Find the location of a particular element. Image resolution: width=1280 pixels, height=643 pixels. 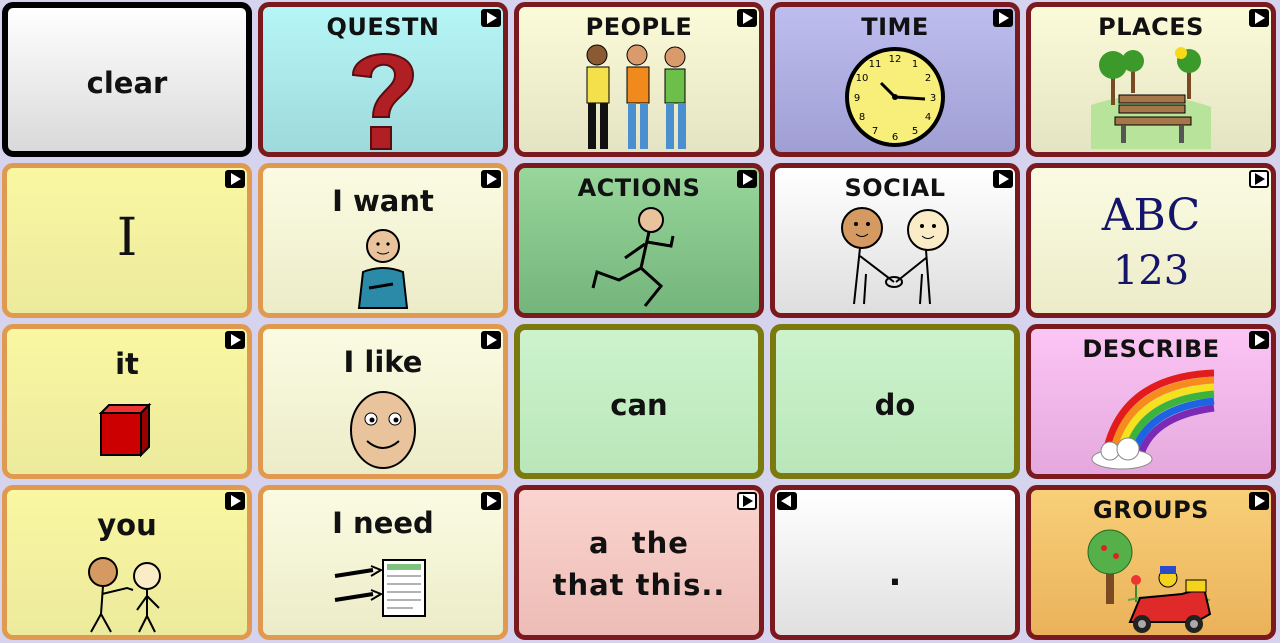

time-button: TIME 12 1 2 3 45 6 78 9 10 11 is located at coordinates (895, 79).